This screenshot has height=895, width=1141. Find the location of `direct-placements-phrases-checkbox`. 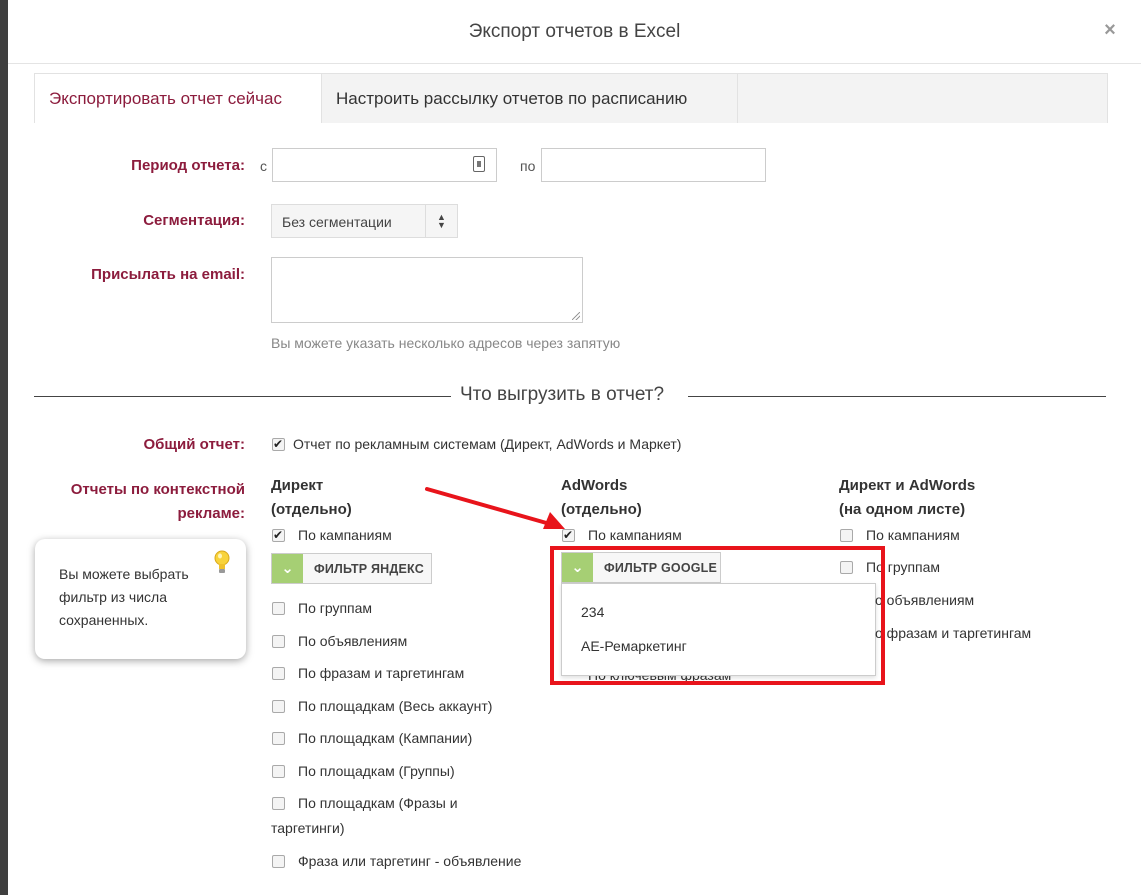

direct-placements-phrases-checkbox is located at coordinates (278, 803).